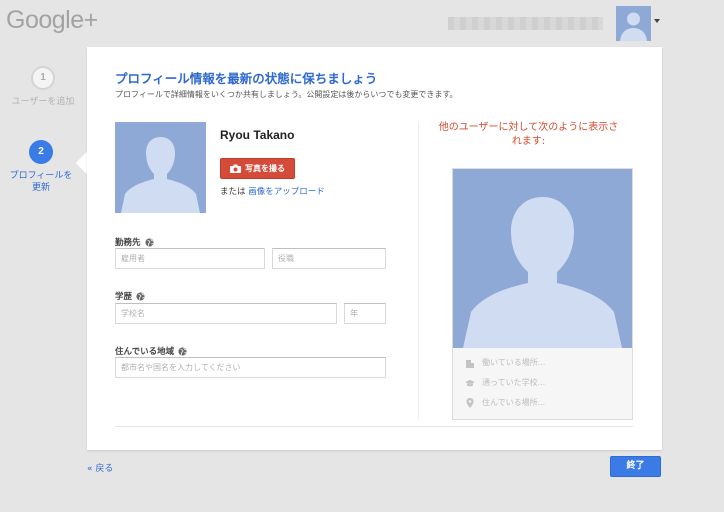 This screenshot has height=512, width=724. What do you see at coordinates (43, 78) in the screenshot?
I see `step-number: 1` at bounding box center [43, 78].